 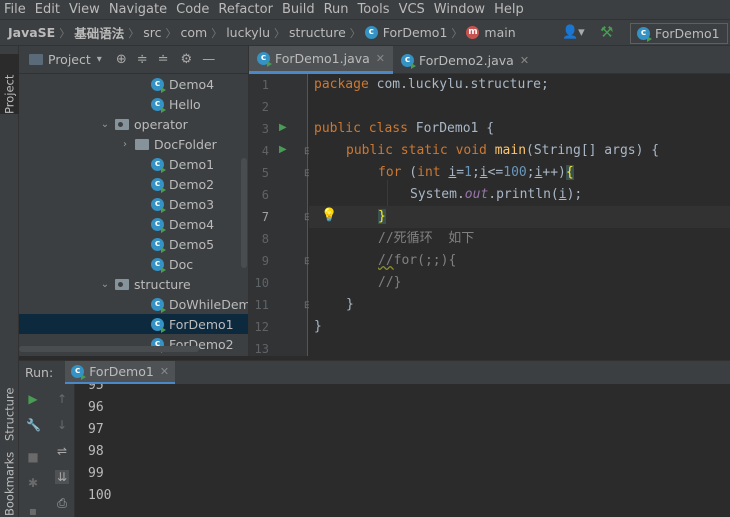 What do you see at coordinates (382, 216) in the screenshot?
I see `code-line-7: }` at bounding box center [382, 216].